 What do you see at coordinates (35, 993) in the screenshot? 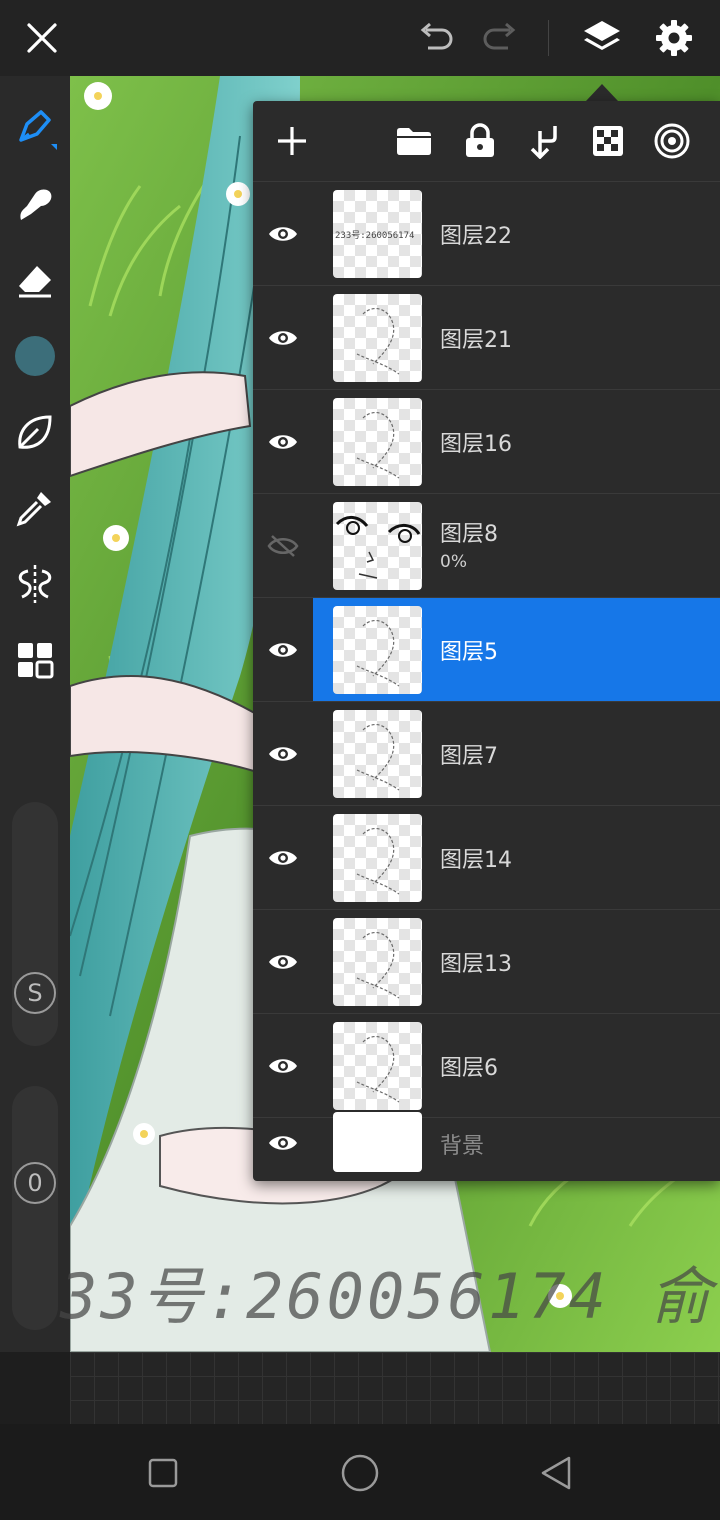
I see `size-slider-knob: S` at bounding box center [35, 993].